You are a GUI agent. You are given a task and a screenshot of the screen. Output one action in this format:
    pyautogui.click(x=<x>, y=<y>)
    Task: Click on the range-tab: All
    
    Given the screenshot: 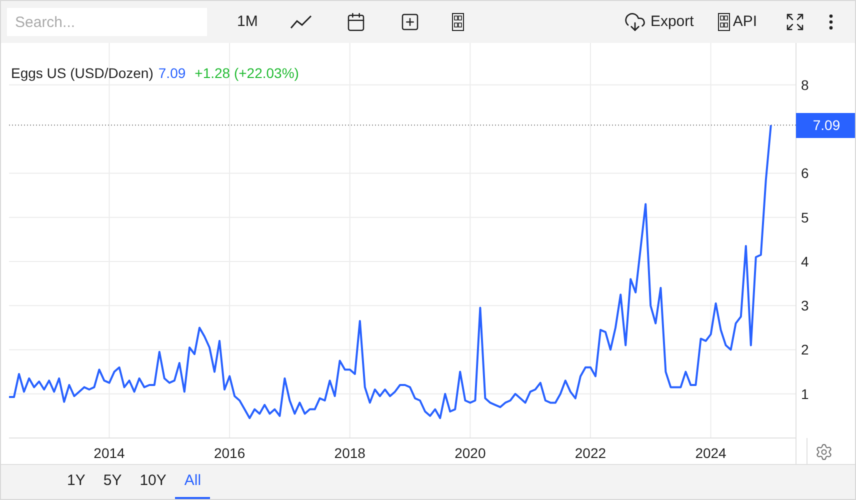 What is the action you would take?
    pyautogui.click(x=192, y=482)
    